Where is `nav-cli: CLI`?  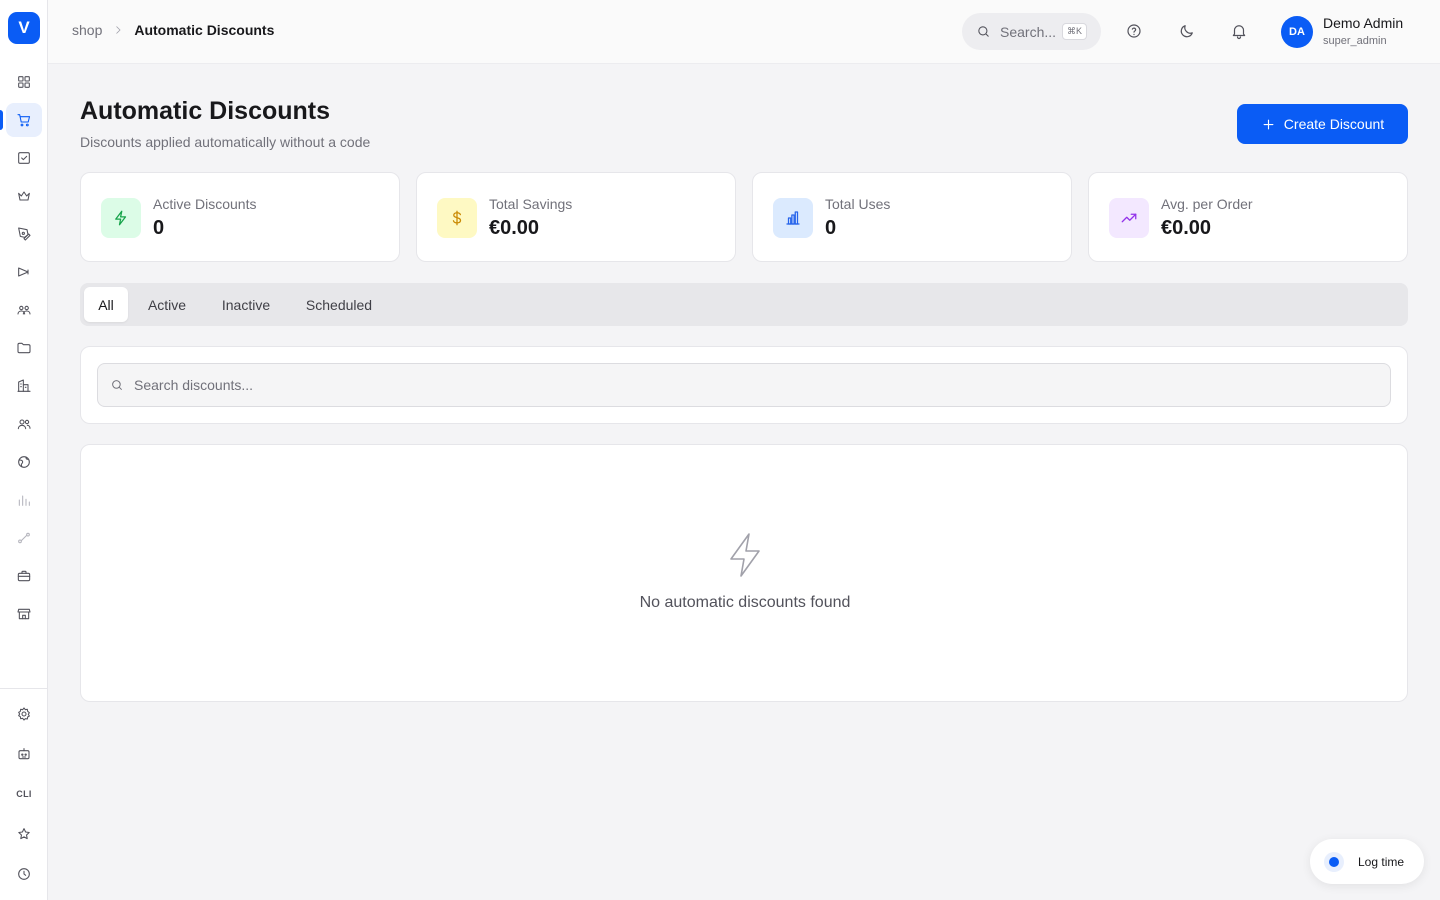
nav-cli: CLI is located at coordinates (24, 794).